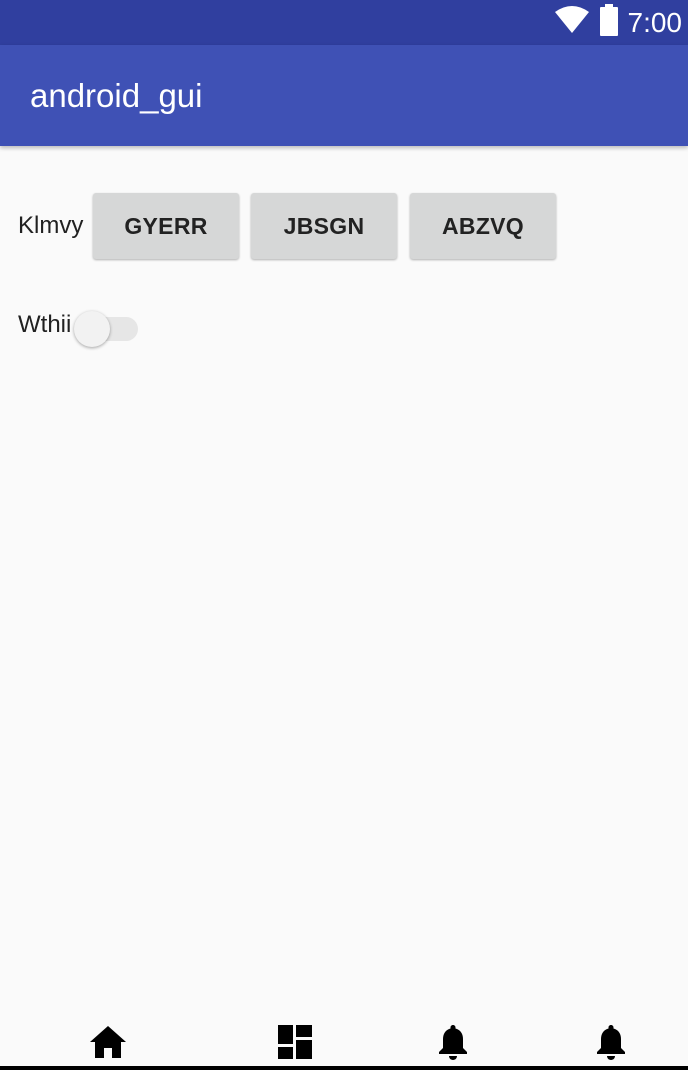  Describe the element at coordinates (344, 22) in the screenshot. I see `status-bar: 7:00` at that location.